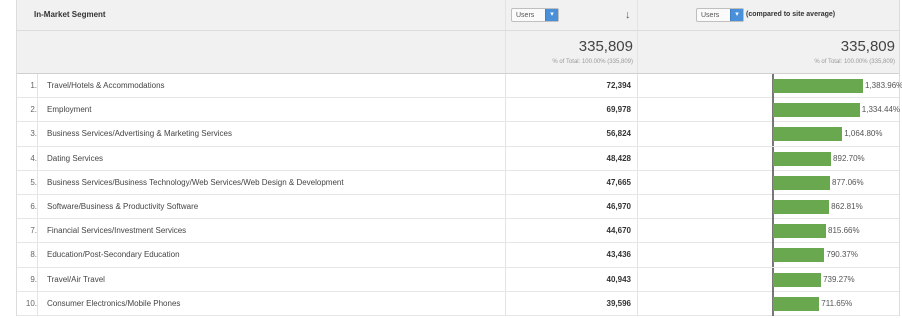  Describe the element at coordinates (848, 182) in the screenshot. I see `comparison-percent: 877.06%` at that location.